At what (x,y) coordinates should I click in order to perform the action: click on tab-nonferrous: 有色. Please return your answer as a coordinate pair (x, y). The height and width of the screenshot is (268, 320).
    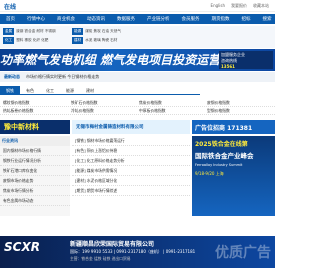
    Looking at the image, I should click on (30, 90).